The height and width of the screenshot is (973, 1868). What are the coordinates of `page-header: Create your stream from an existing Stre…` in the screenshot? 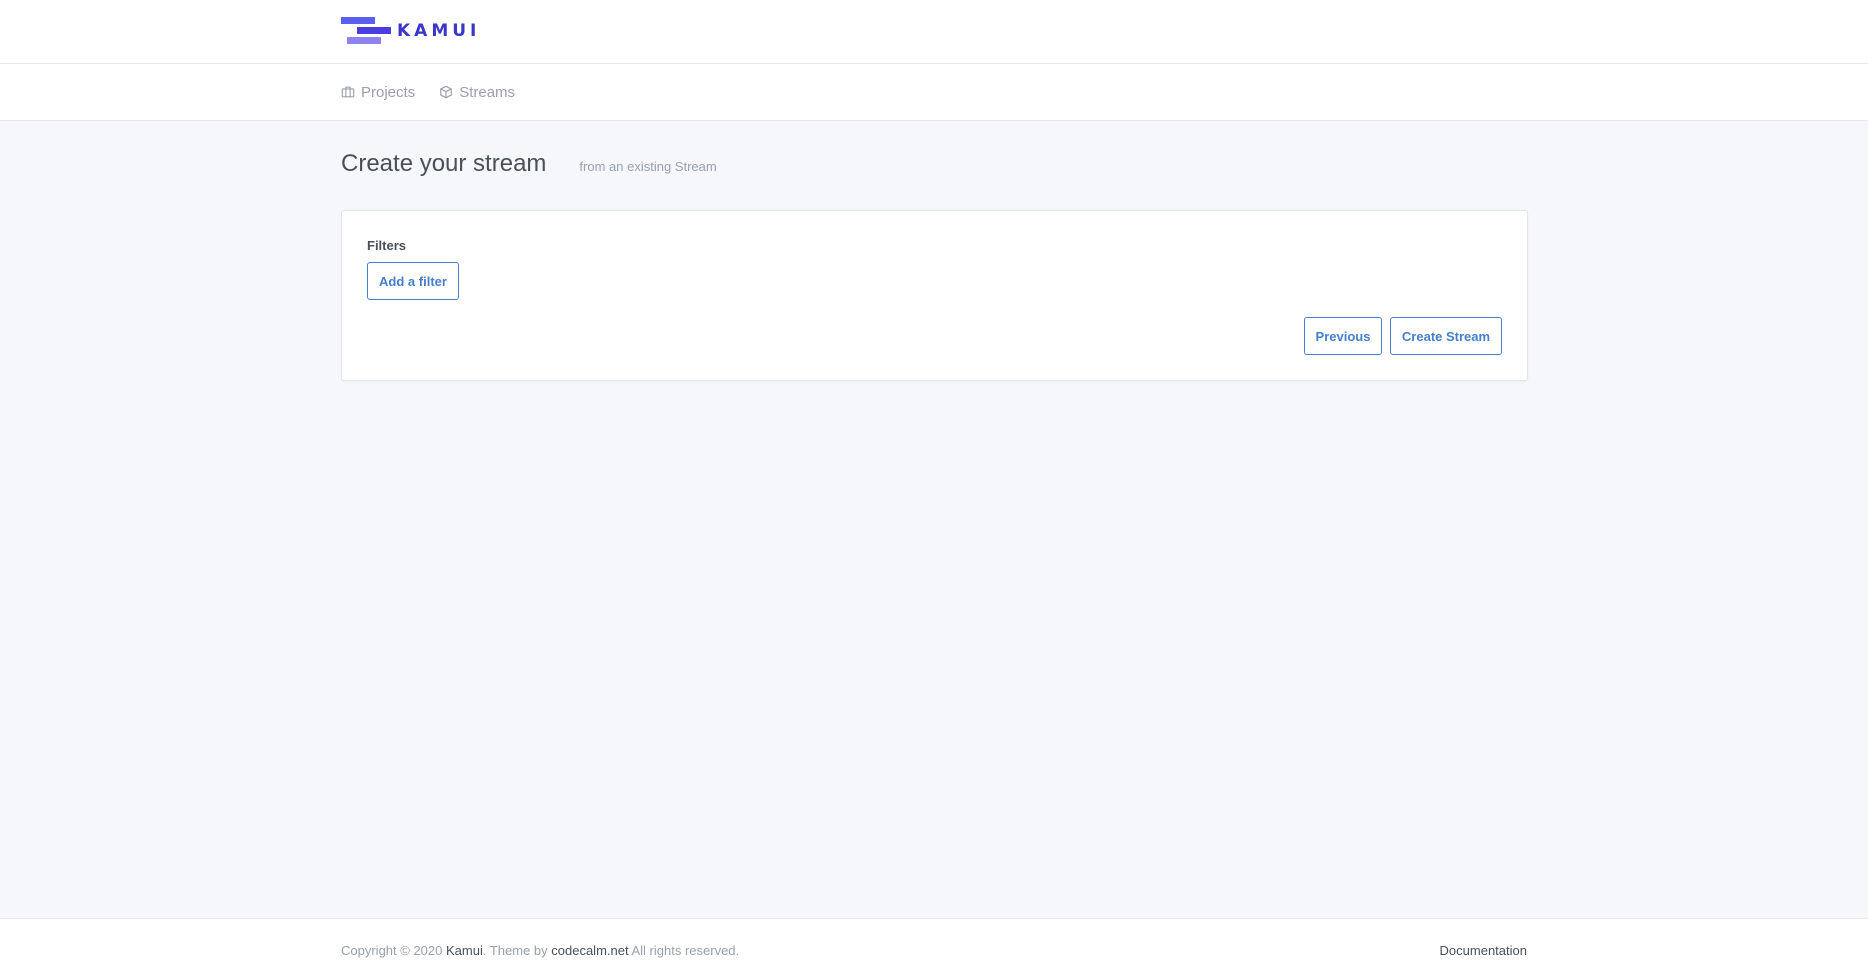 It's located at (529, 164).